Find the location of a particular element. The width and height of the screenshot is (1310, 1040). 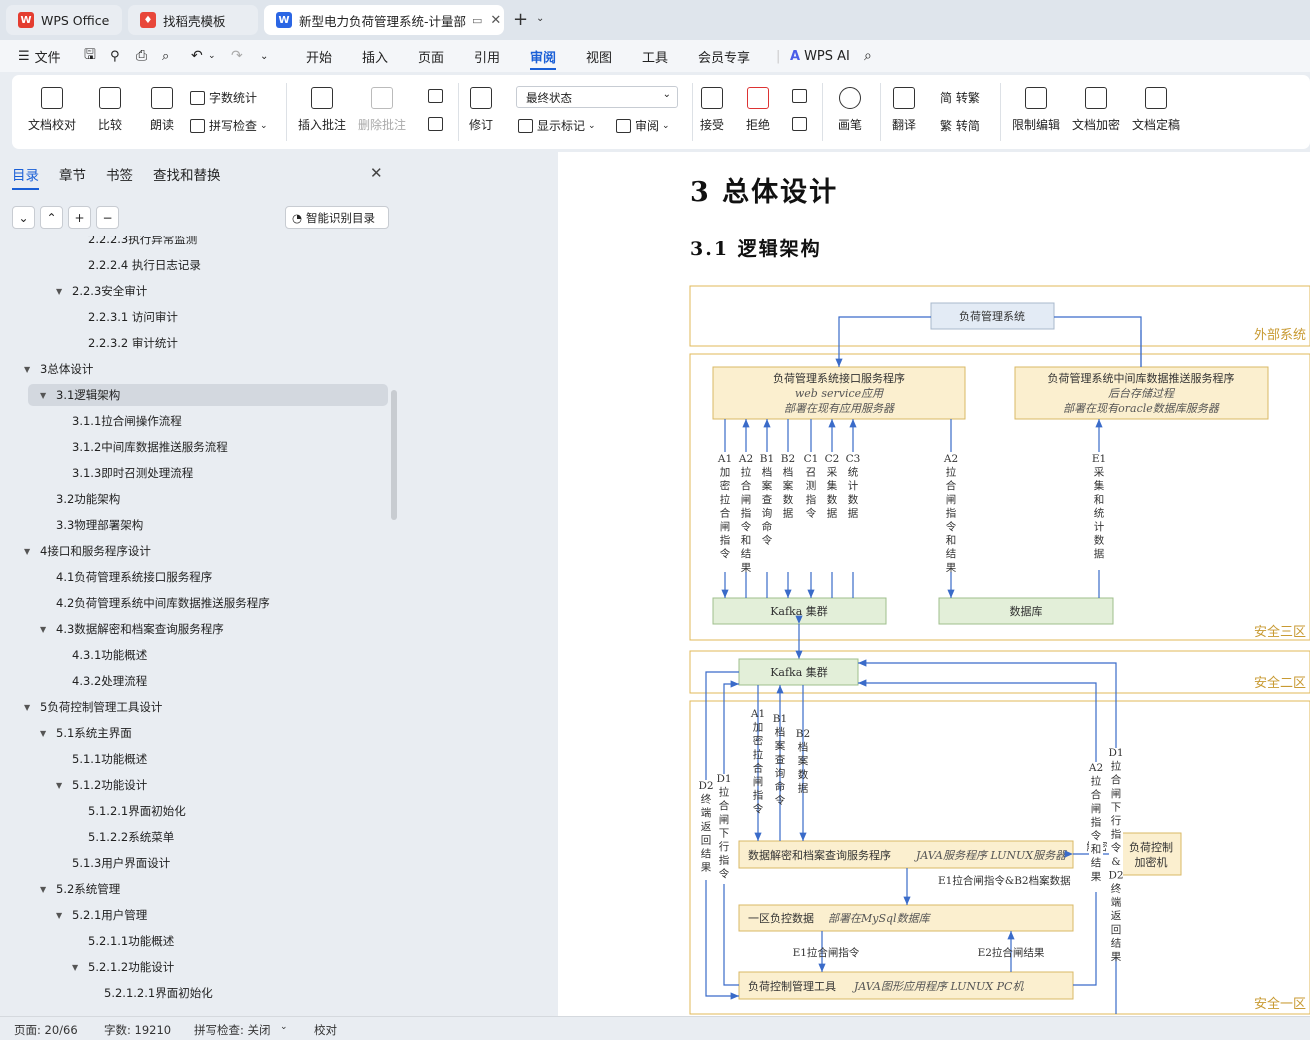

wps-ai-button: A WPS AI is located at coordinates (820, 56).